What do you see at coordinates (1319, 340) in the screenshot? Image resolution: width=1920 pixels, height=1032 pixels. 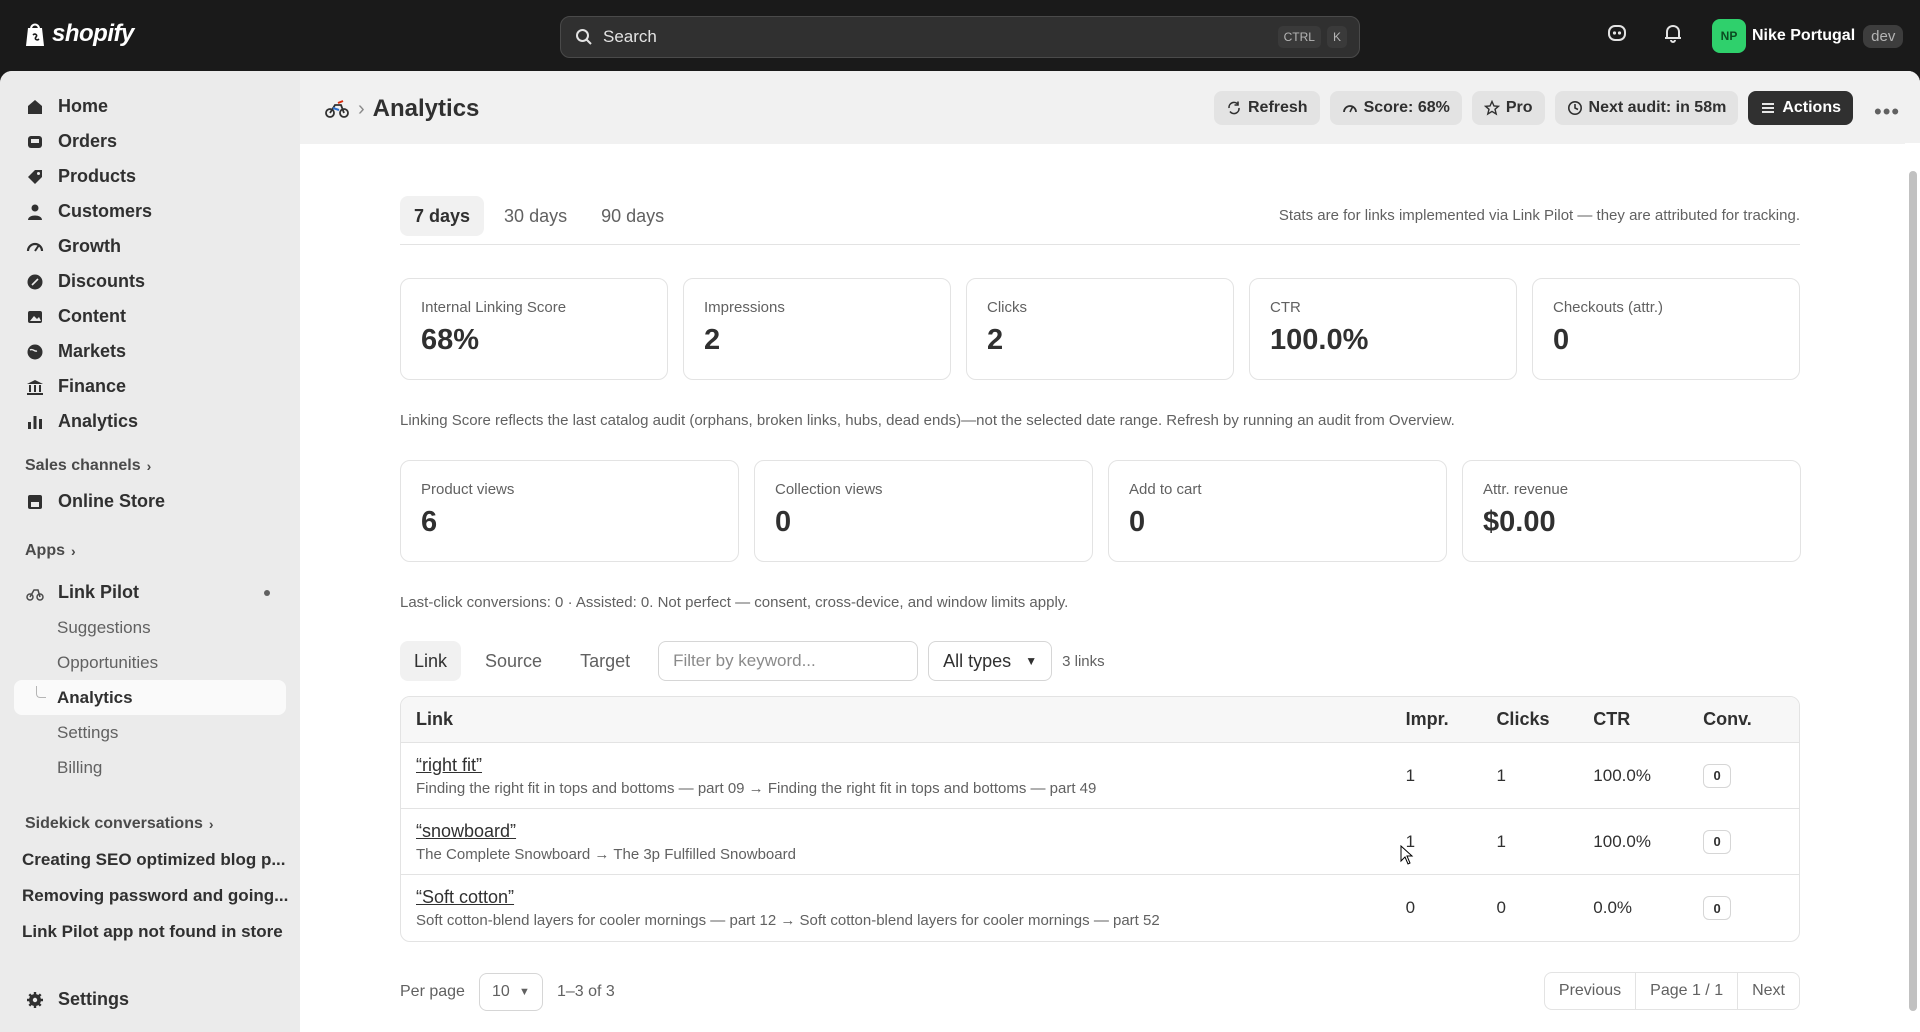 I see `kpi-value: 100.0%` at bounding box center [1319, 340].